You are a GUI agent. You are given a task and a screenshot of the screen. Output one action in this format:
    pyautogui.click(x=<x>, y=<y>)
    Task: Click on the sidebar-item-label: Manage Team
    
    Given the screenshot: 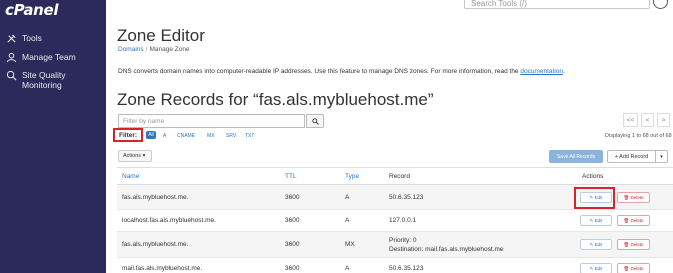 What is the action you would take?
    pyautogui.click(x=49, y=57)
    